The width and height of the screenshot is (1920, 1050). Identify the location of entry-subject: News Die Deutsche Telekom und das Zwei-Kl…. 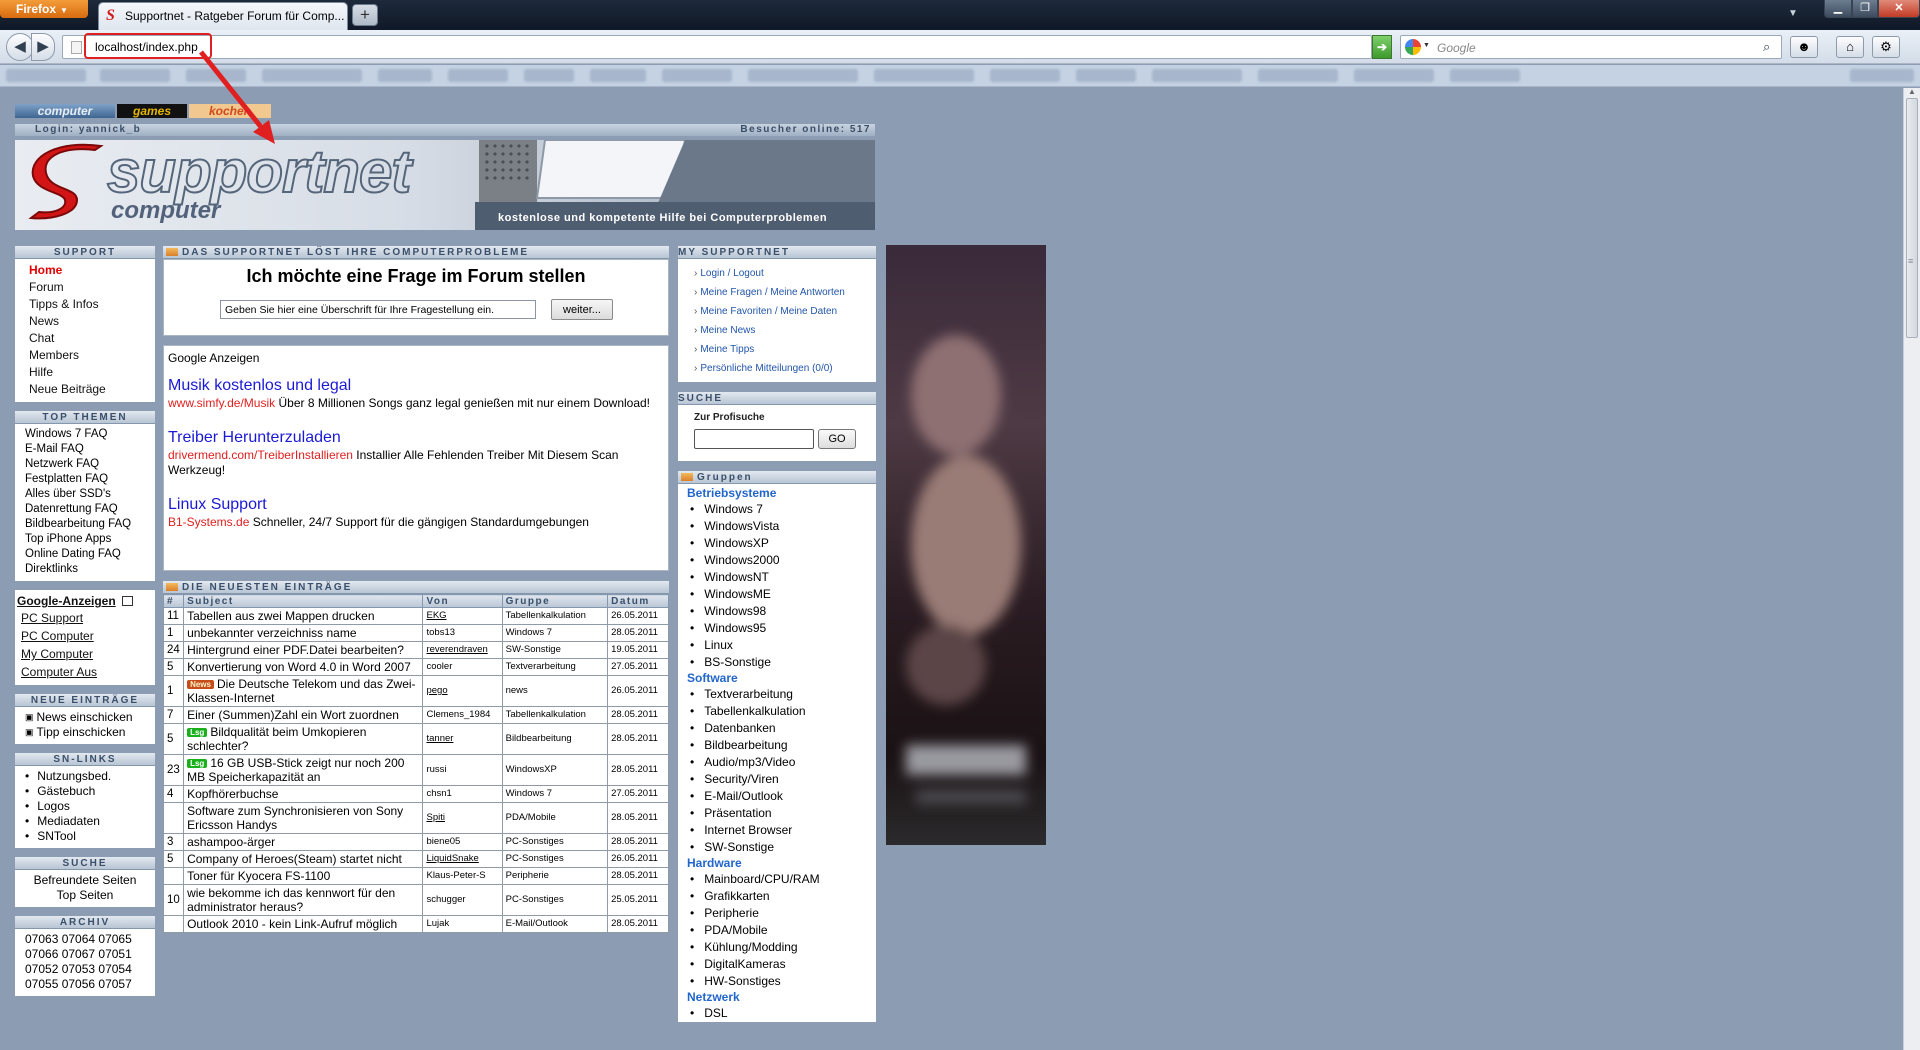
(303, 691).